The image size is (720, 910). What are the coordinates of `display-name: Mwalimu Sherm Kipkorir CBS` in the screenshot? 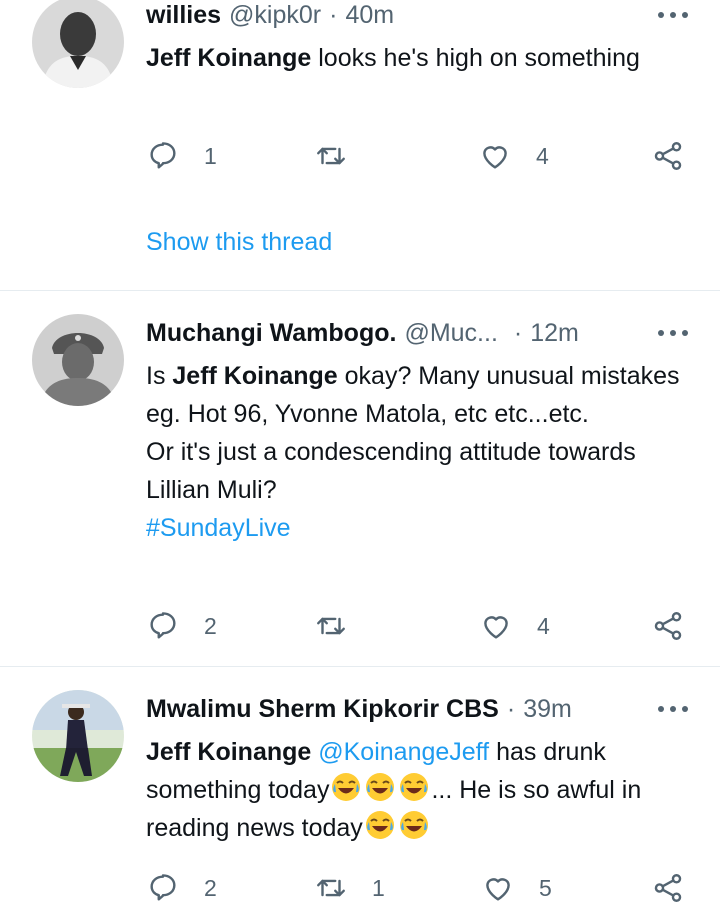 It's located at (322, 709).